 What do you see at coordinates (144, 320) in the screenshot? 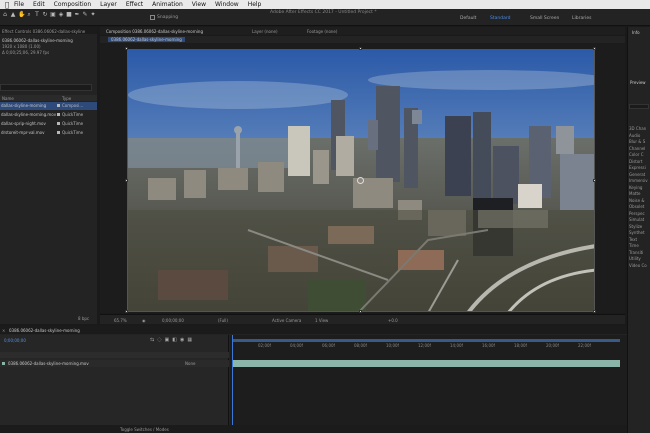
I see `camera-snapshot-icon: ◉` at bounding box center [144, 320].